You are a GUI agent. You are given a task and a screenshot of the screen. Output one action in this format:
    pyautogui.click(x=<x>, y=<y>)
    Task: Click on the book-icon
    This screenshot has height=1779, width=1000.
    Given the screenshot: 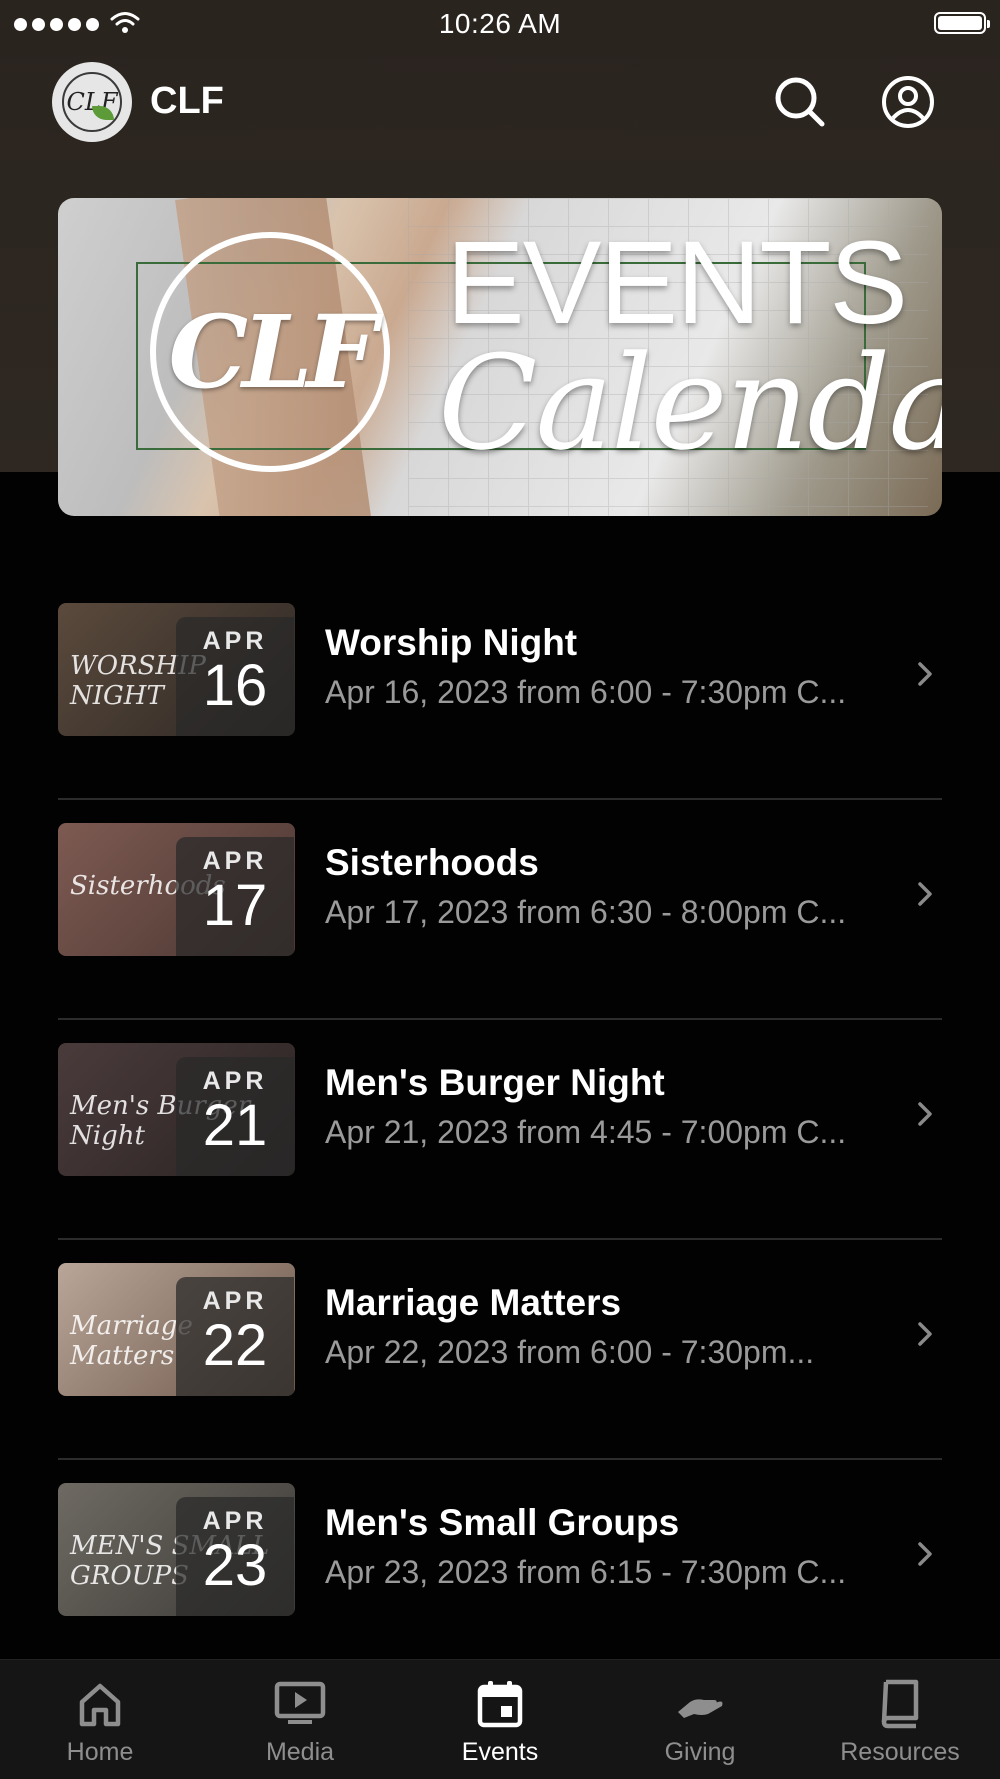 What is the action you would take?
    pyautogui.click(x=900, y=1704)
    